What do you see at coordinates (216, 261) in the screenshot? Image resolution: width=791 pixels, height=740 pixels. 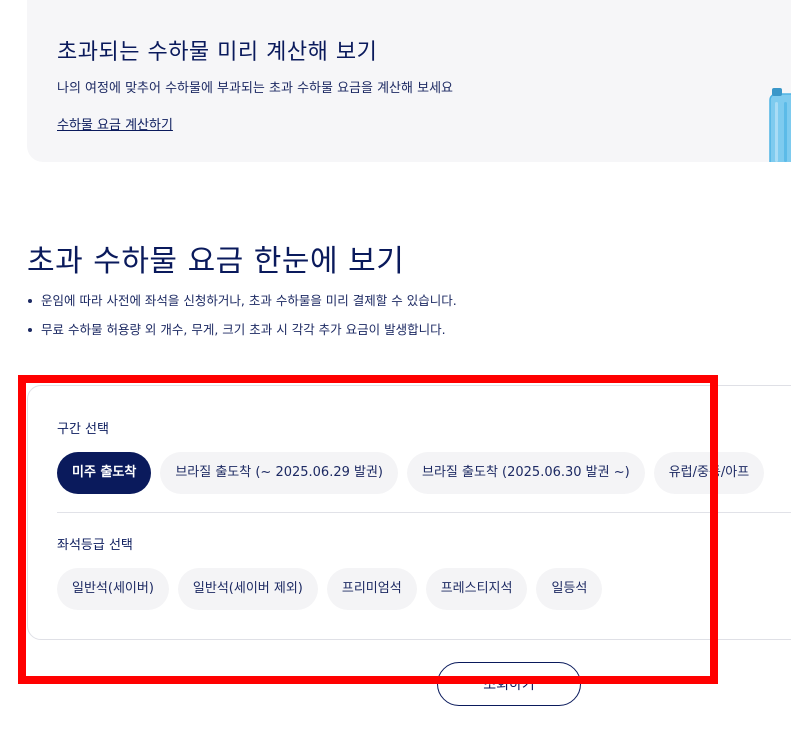 I see `section-title: 초과 수하물 요금 한눈에 보기` at bounding box center [216, 261].